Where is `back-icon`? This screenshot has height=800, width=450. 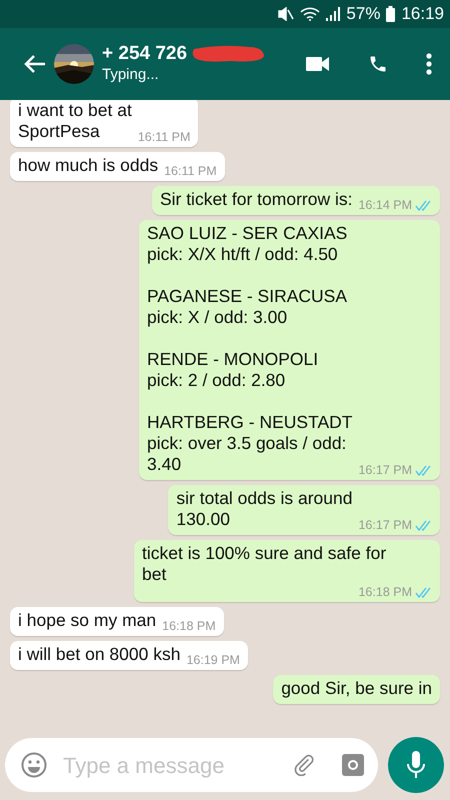
back-icon is located at coordinates (35, 64).